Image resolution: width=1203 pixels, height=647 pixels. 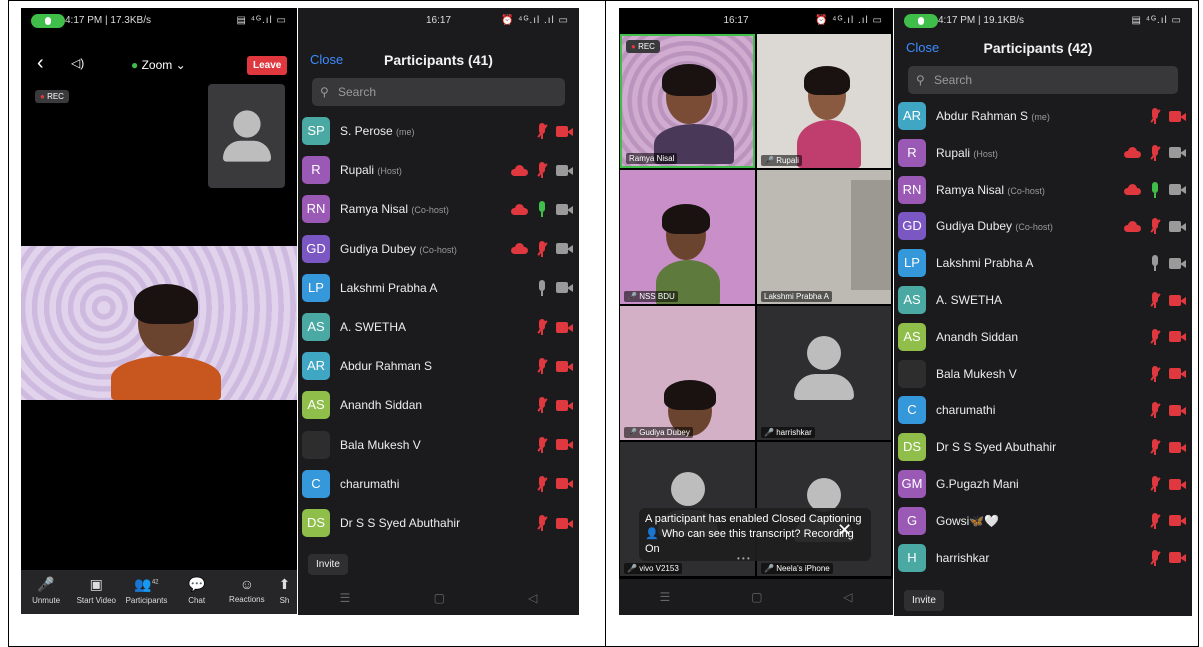 I want to click on participant-name-text: Anandh Siddan, so click(x=381, y=405).